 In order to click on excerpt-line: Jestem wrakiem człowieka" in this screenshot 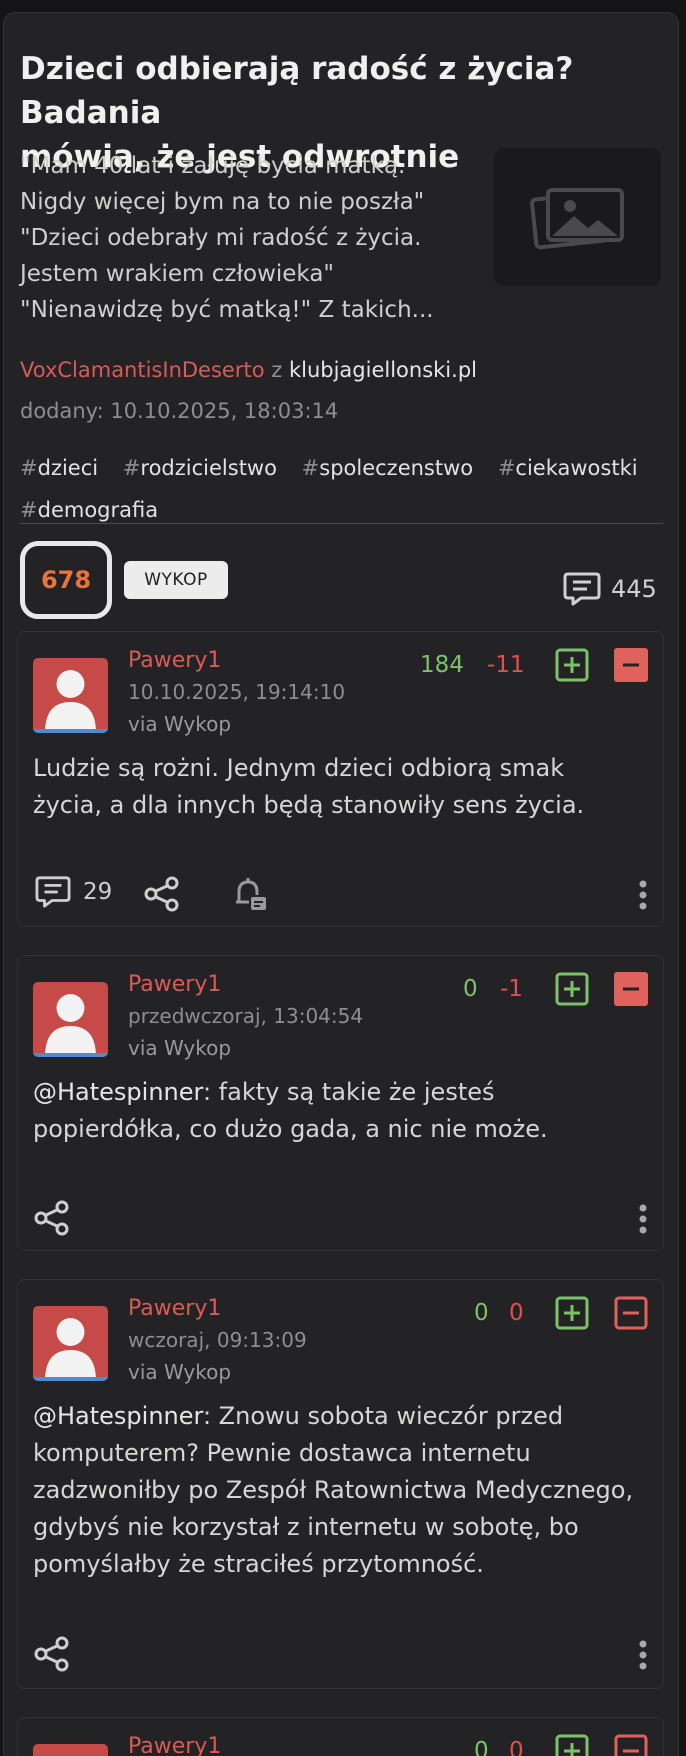, I will do `click(177, 274)`.